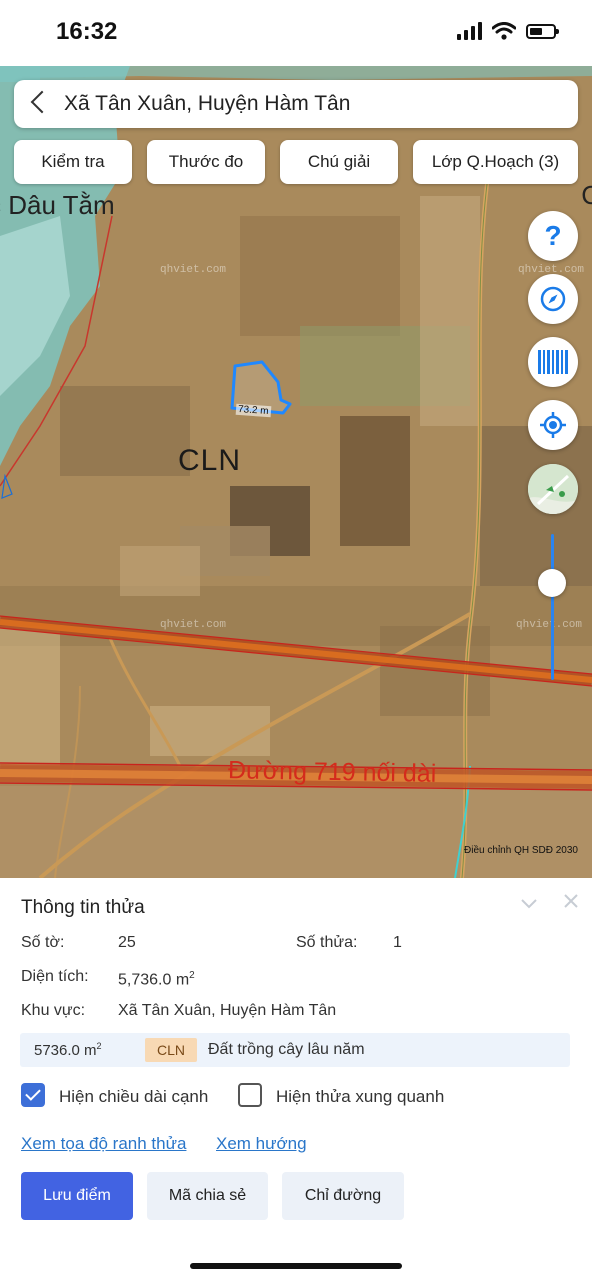 Image resolution: width=592 pixels, height=1280 pixels. I want to click on planning-layers-button: Lớp Q.Hoạch (3), so click(495, 162).